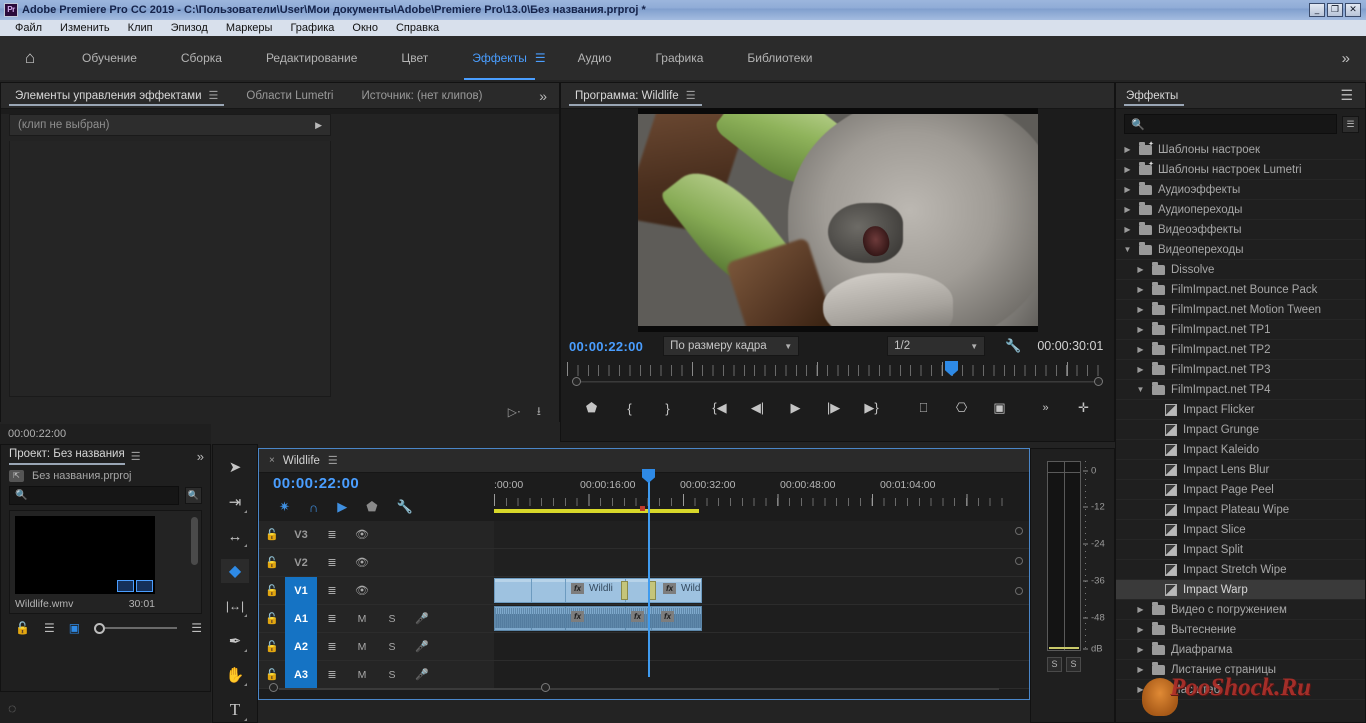 The height and width of the screenshot is (723, 1366). What do you see at coordinates (837, 382) in the screenshot?
I see `program-monitor-scrollbar` at bounding box center [837, 382].